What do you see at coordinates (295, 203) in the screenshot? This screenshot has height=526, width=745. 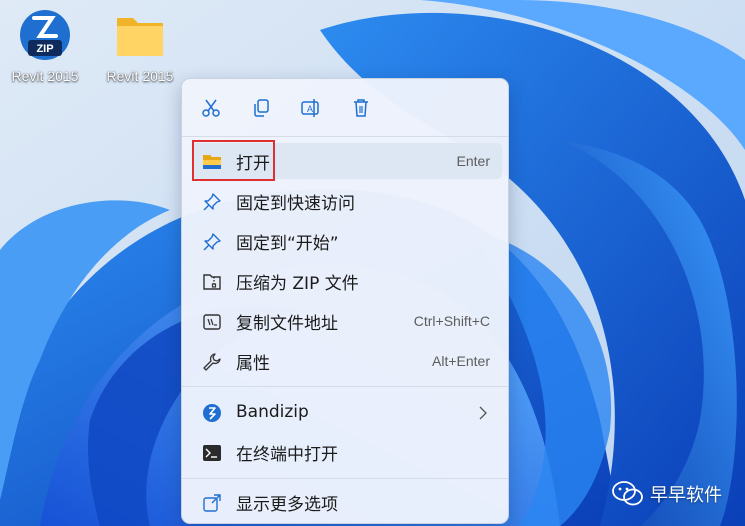 I see `menu-item-label: 固定到快速访问` at bounding box center [295, 203].